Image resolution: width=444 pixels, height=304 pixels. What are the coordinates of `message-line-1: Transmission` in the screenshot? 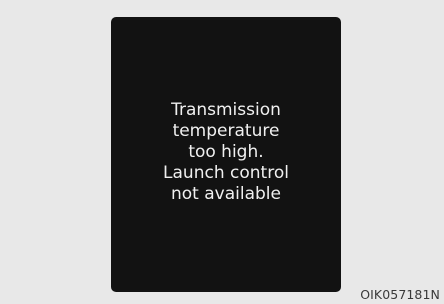 It's located at (226, 110).